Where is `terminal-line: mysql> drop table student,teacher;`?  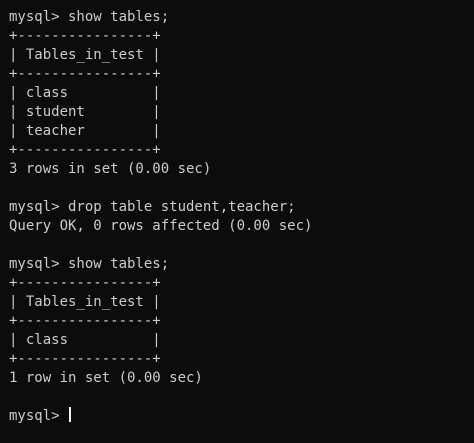 terminal-line: mysql> drop table student,teacher; is located at coordinates (152, 207).